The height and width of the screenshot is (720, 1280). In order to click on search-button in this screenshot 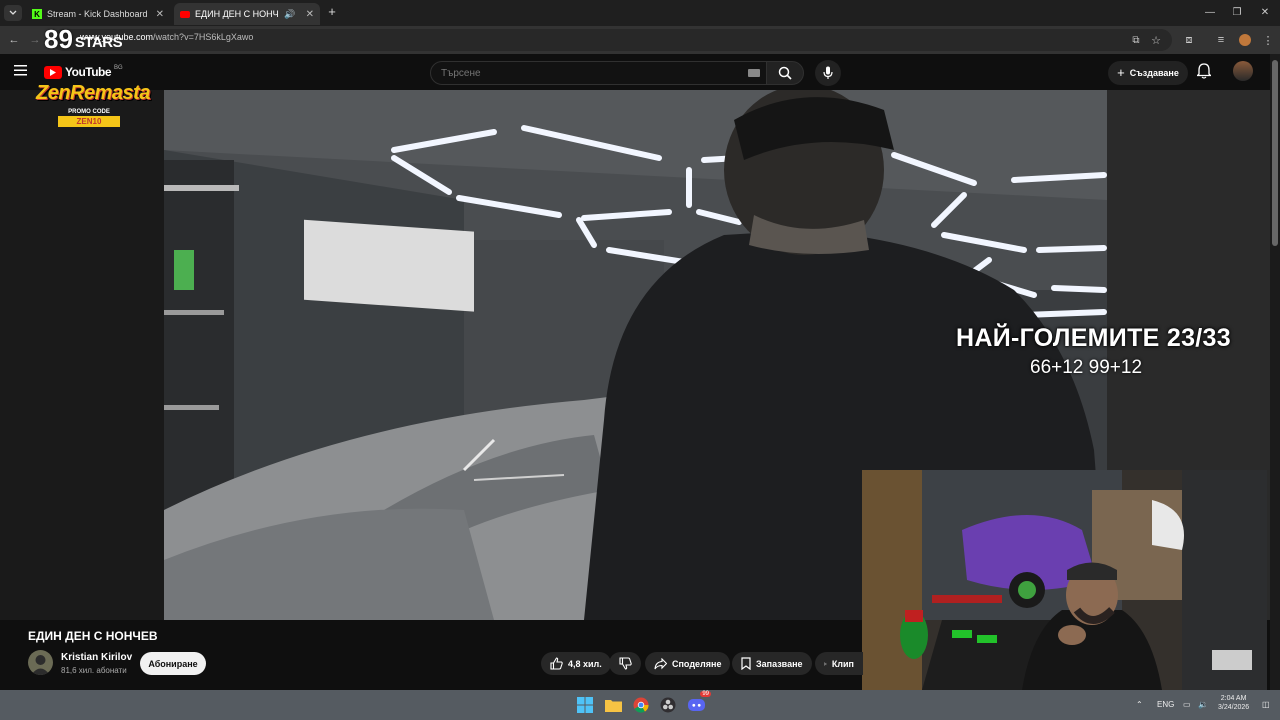, I will do `click(785, 73)`.